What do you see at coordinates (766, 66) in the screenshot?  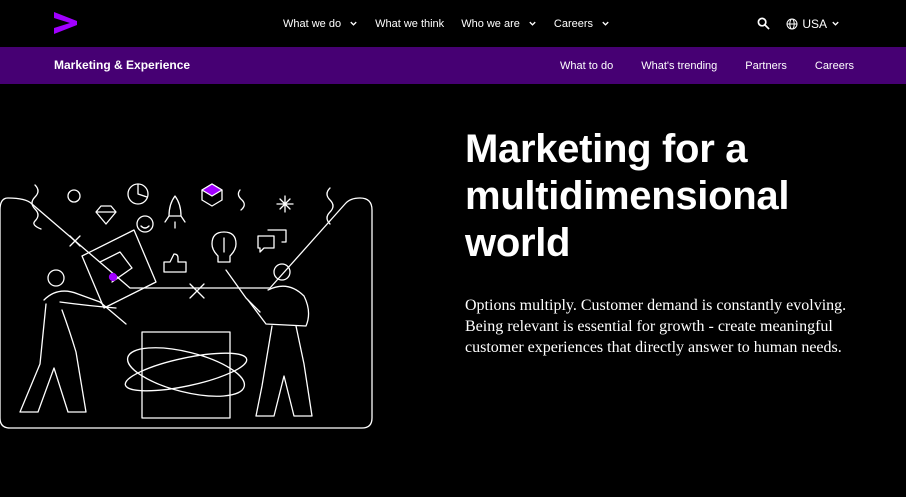 I see `subnav-link-partners: Partners` at bounding box center [766, 66].